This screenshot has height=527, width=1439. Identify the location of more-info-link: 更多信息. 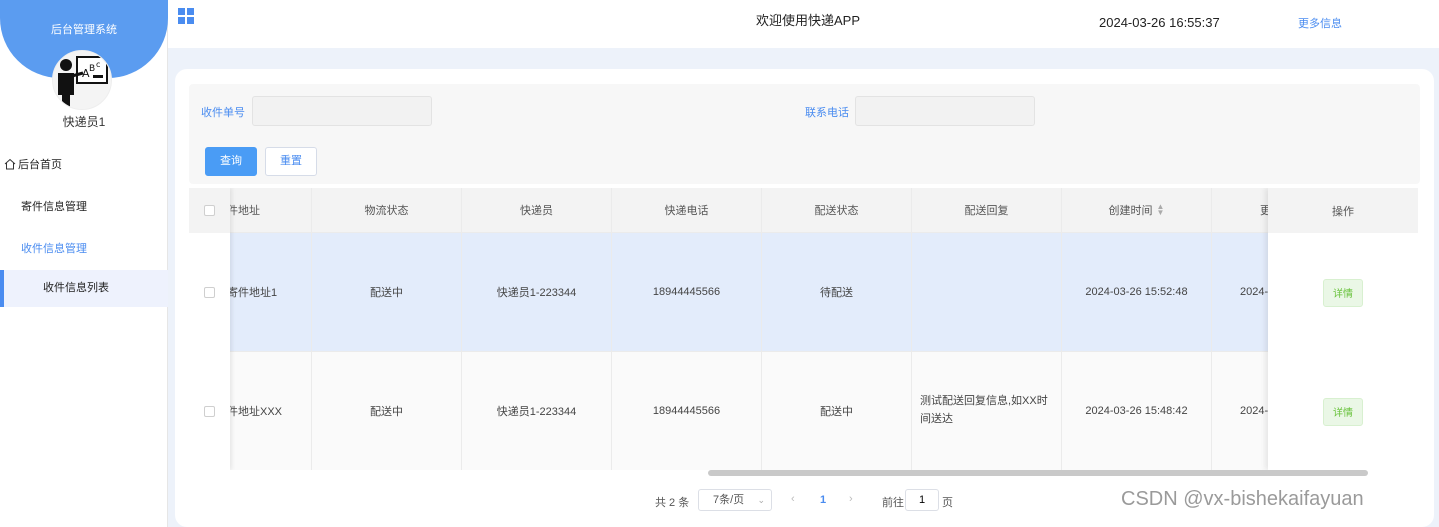
(1320, 23).